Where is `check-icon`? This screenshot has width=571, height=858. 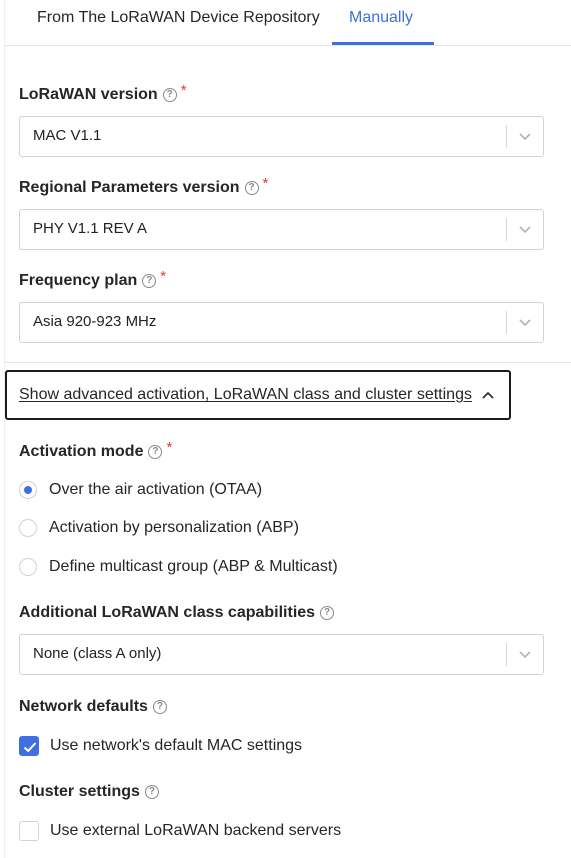 check-icon is located at coordinates (30, 747).